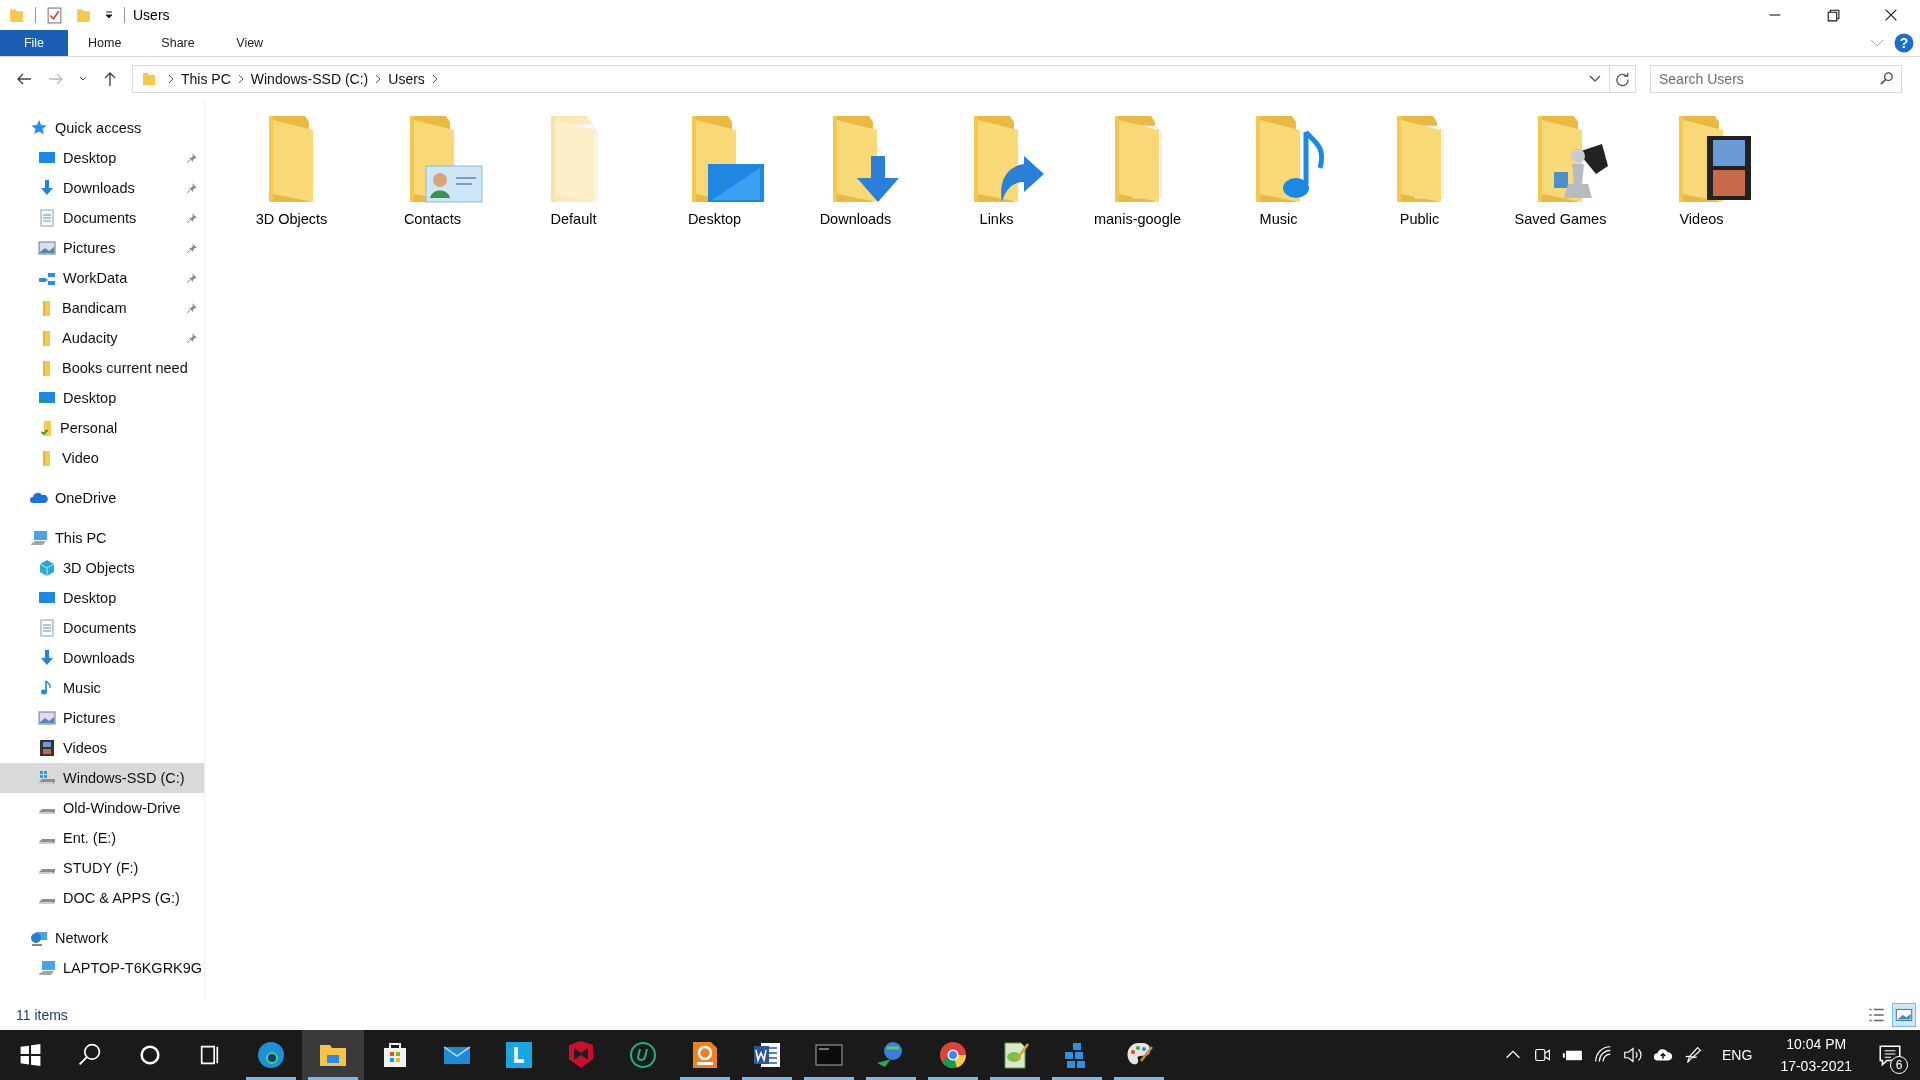  Describe the element at coordinates (102, 688) in the screenshot. I see `nav-item: Music` at that location.